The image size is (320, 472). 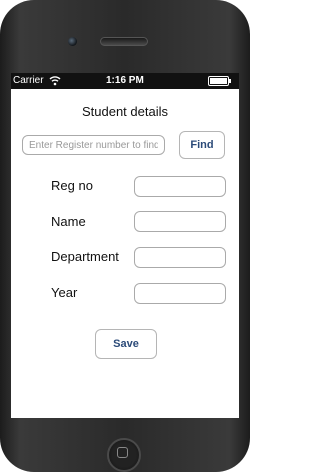 I want to click on clock: 1:16 PM, so click(x=125, y=80).